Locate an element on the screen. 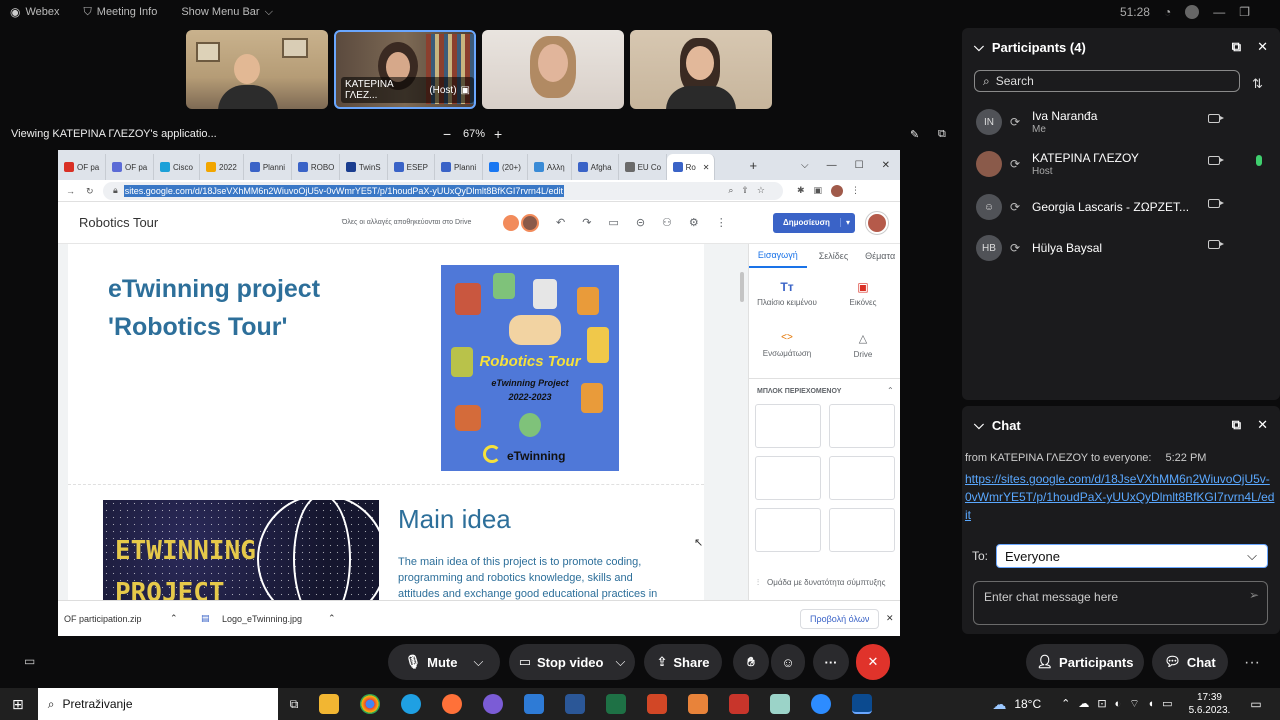 Image resolution: width=1280 pixels, height=720 pixels. download-item-2: Logo_eTwinning.jpg is located at coordinates (262, 619).